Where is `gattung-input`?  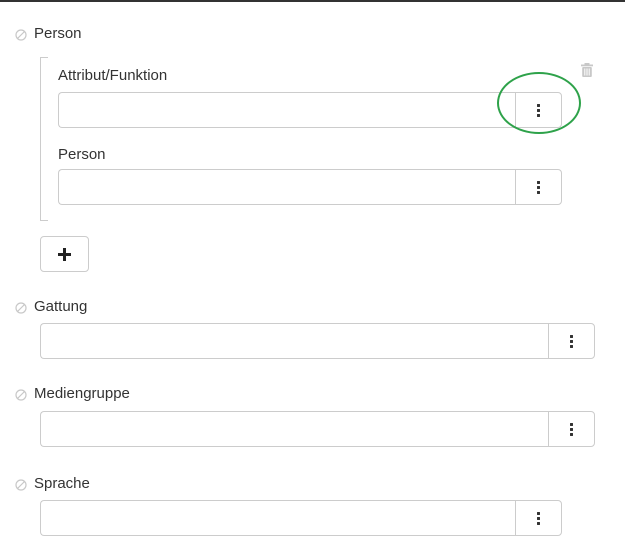
gattung-input is located at coordinates (294, 341).